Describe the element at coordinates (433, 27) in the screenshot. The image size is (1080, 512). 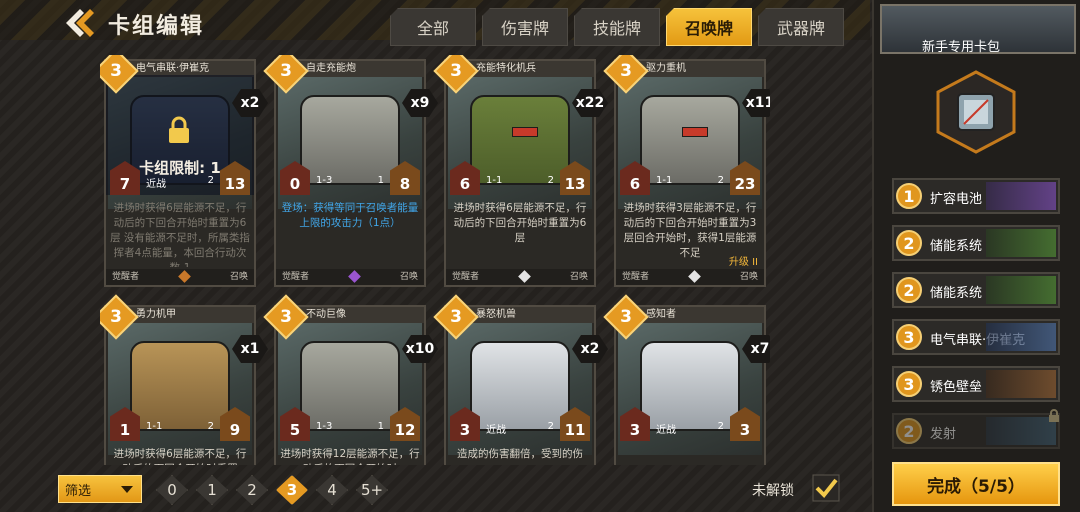
I see `tab-all: 全部` at that location.